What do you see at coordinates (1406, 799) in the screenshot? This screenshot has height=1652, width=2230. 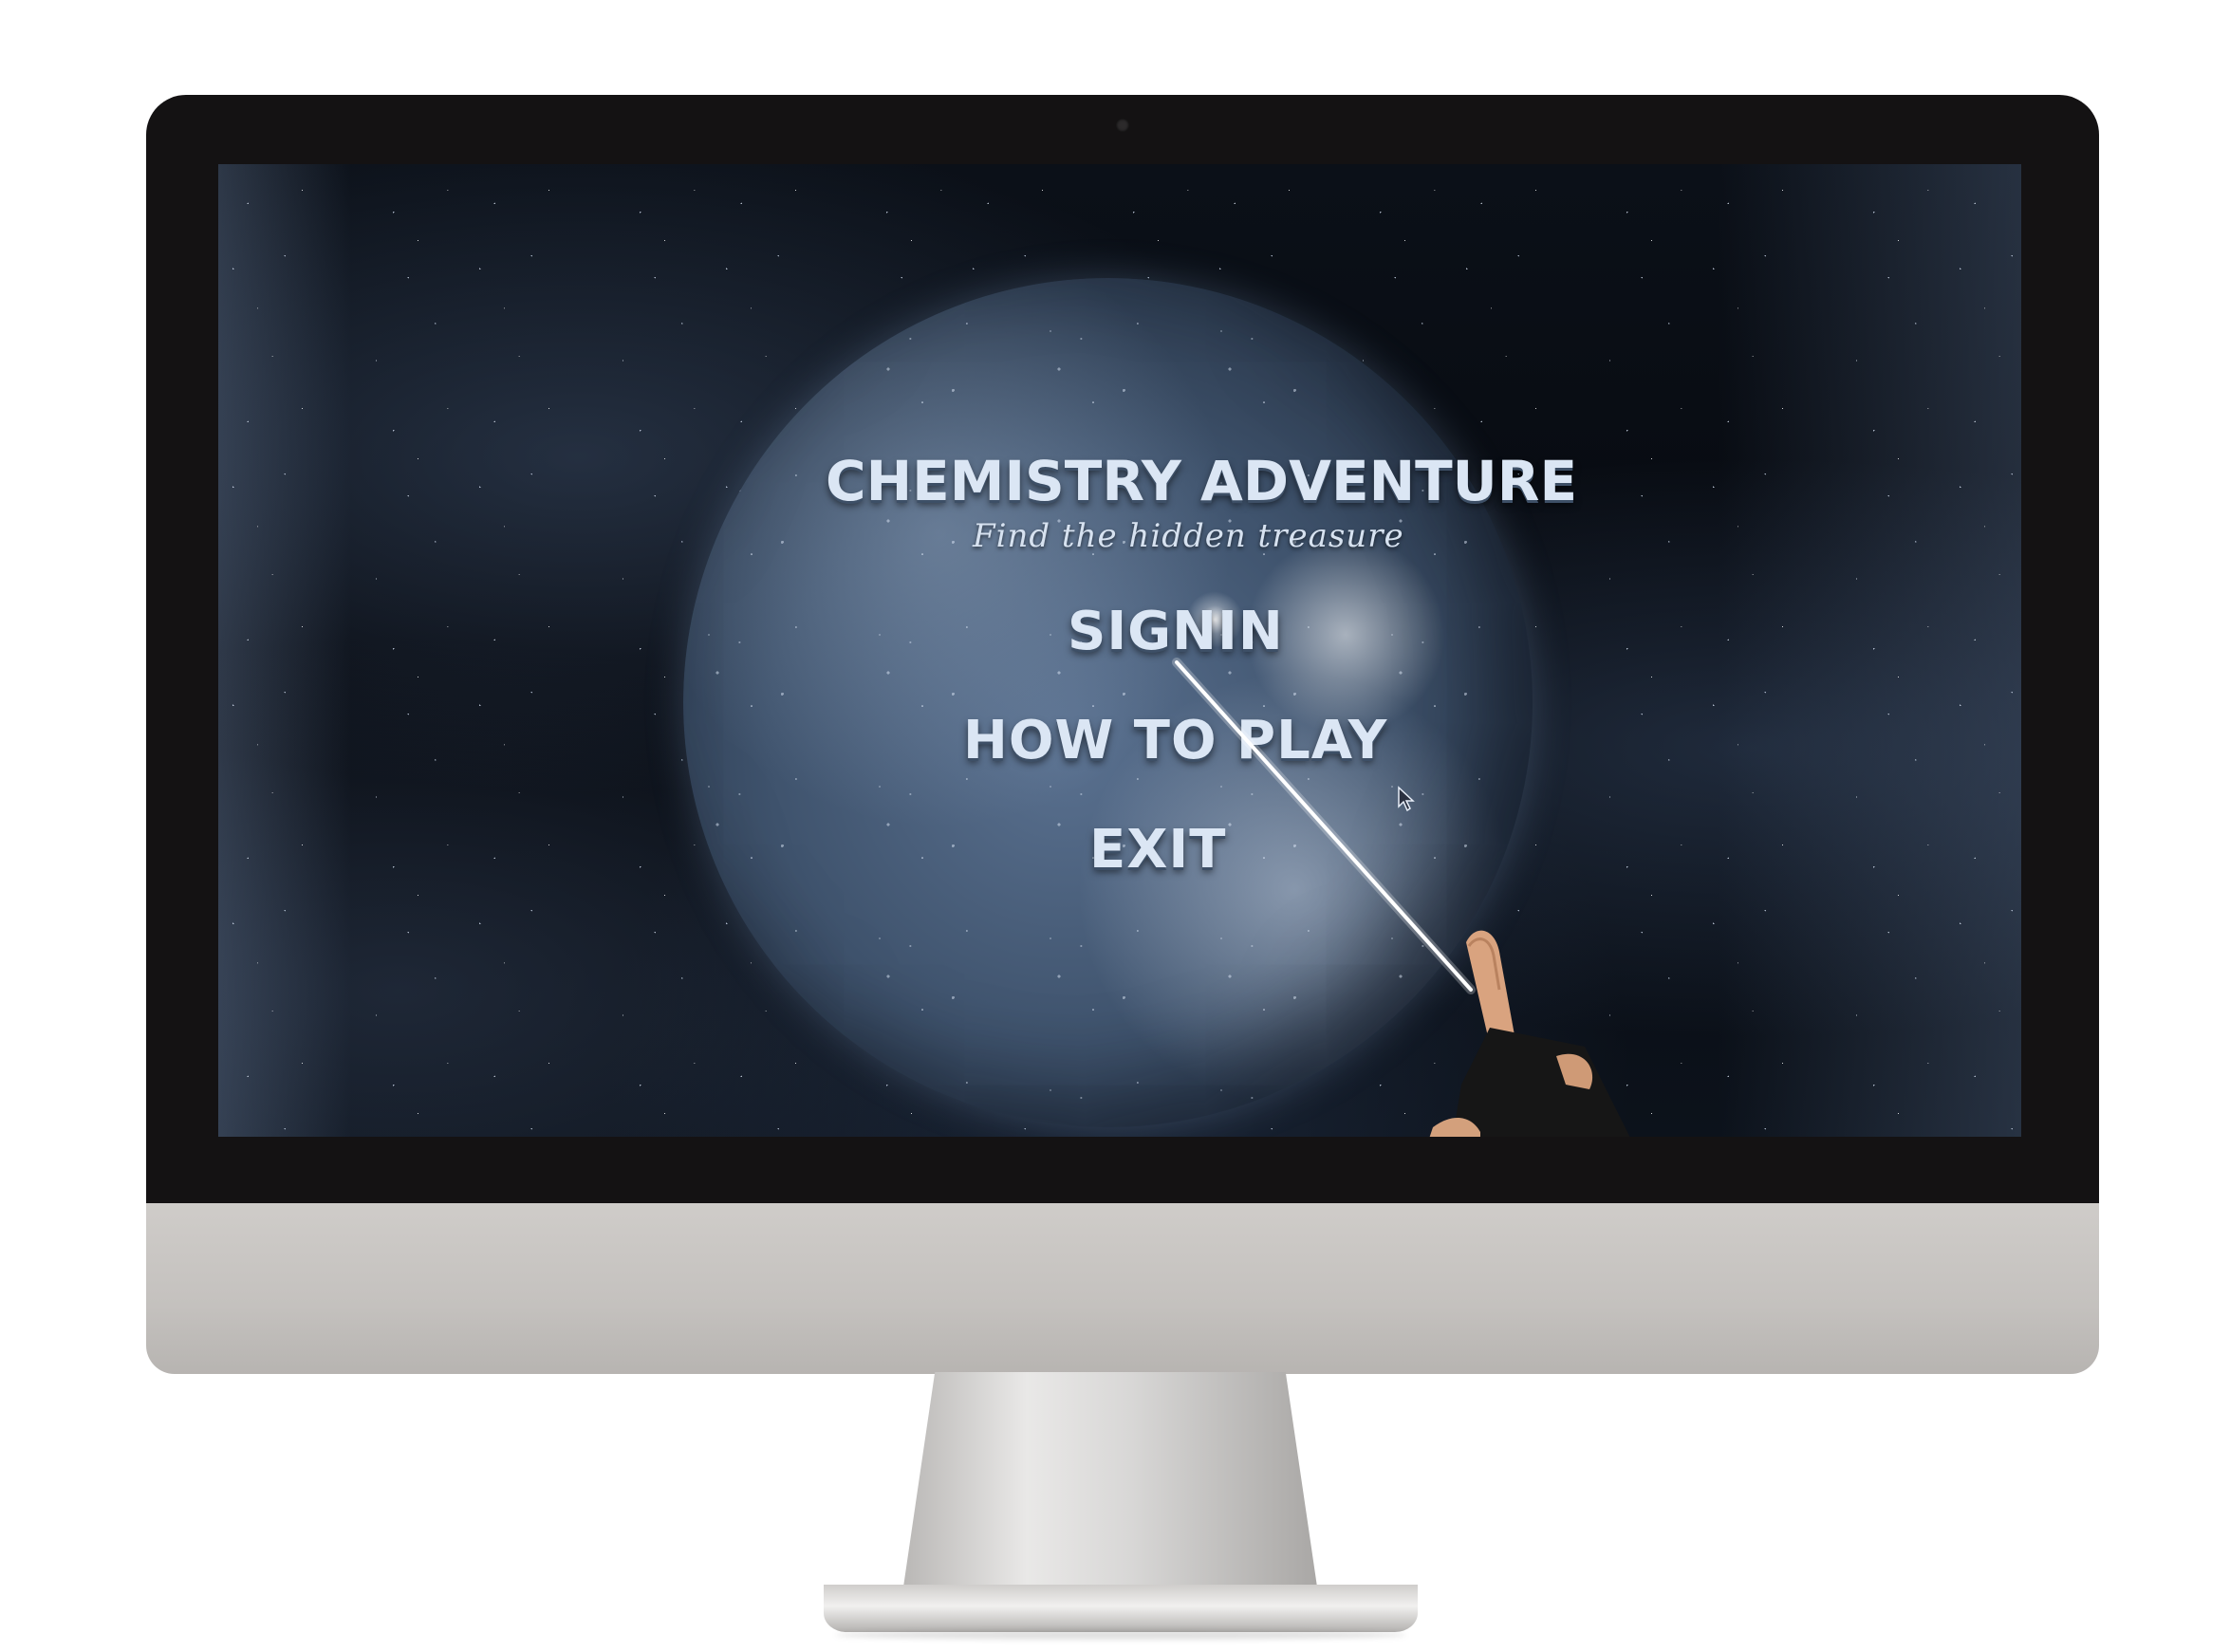 I see `cursor-icon` at bounding box center [1406, 799].